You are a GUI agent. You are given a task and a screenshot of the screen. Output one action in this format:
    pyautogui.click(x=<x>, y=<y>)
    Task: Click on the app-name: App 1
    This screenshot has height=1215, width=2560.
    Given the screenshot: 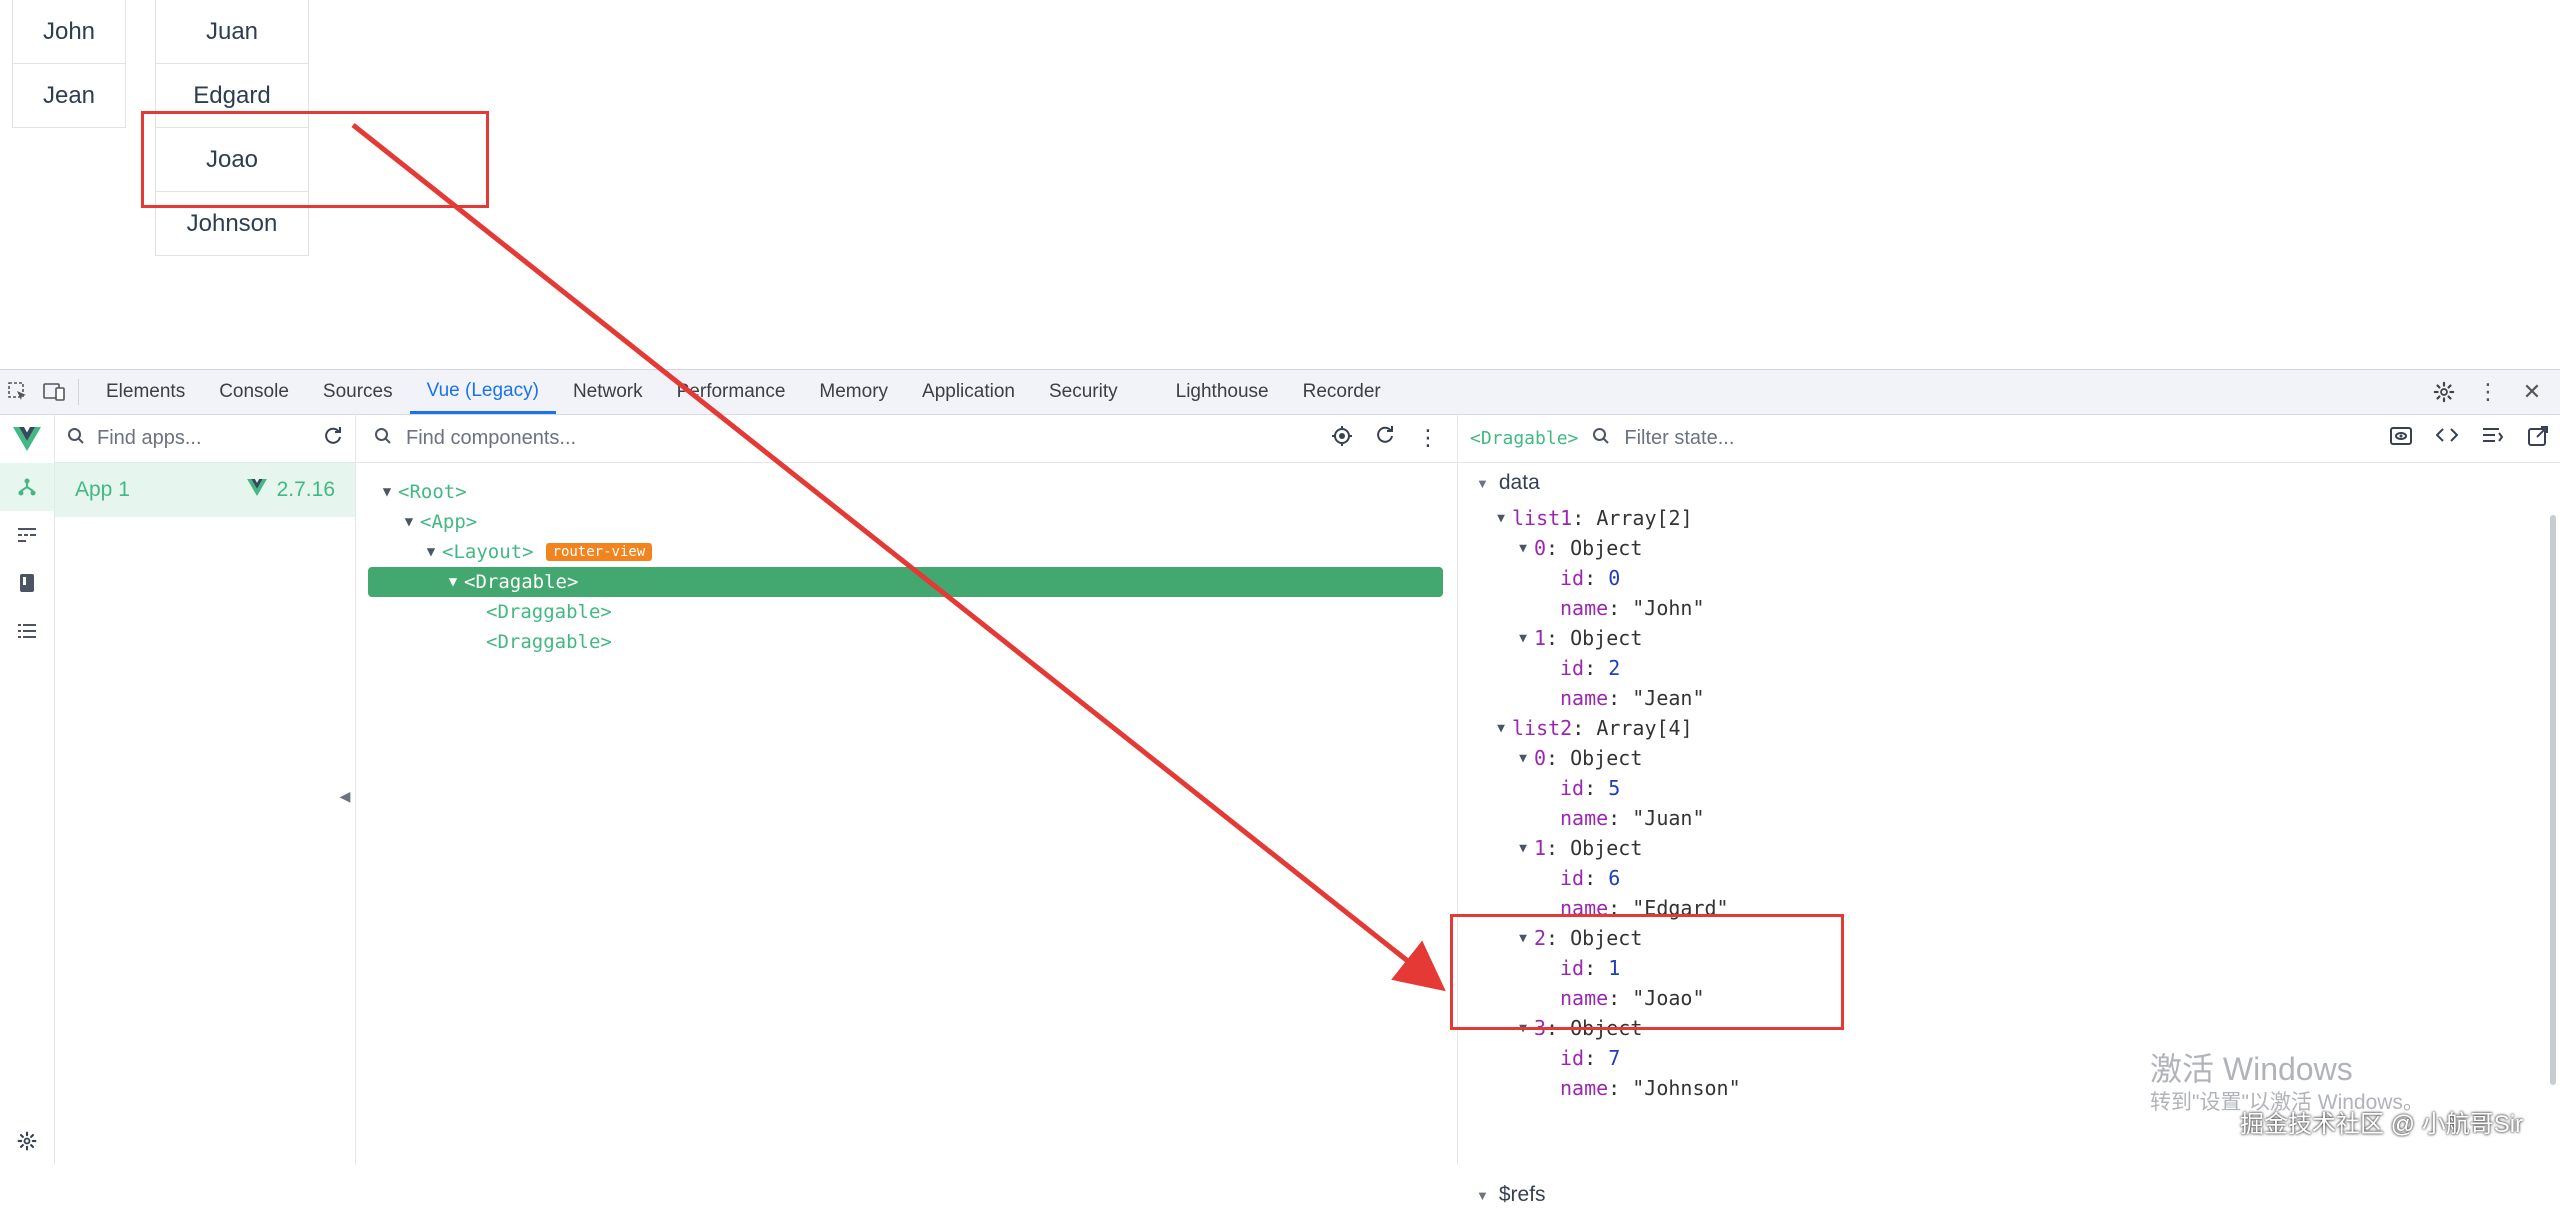 What is the action you would take?
    pyautogui.click(x=102, y=489)
    